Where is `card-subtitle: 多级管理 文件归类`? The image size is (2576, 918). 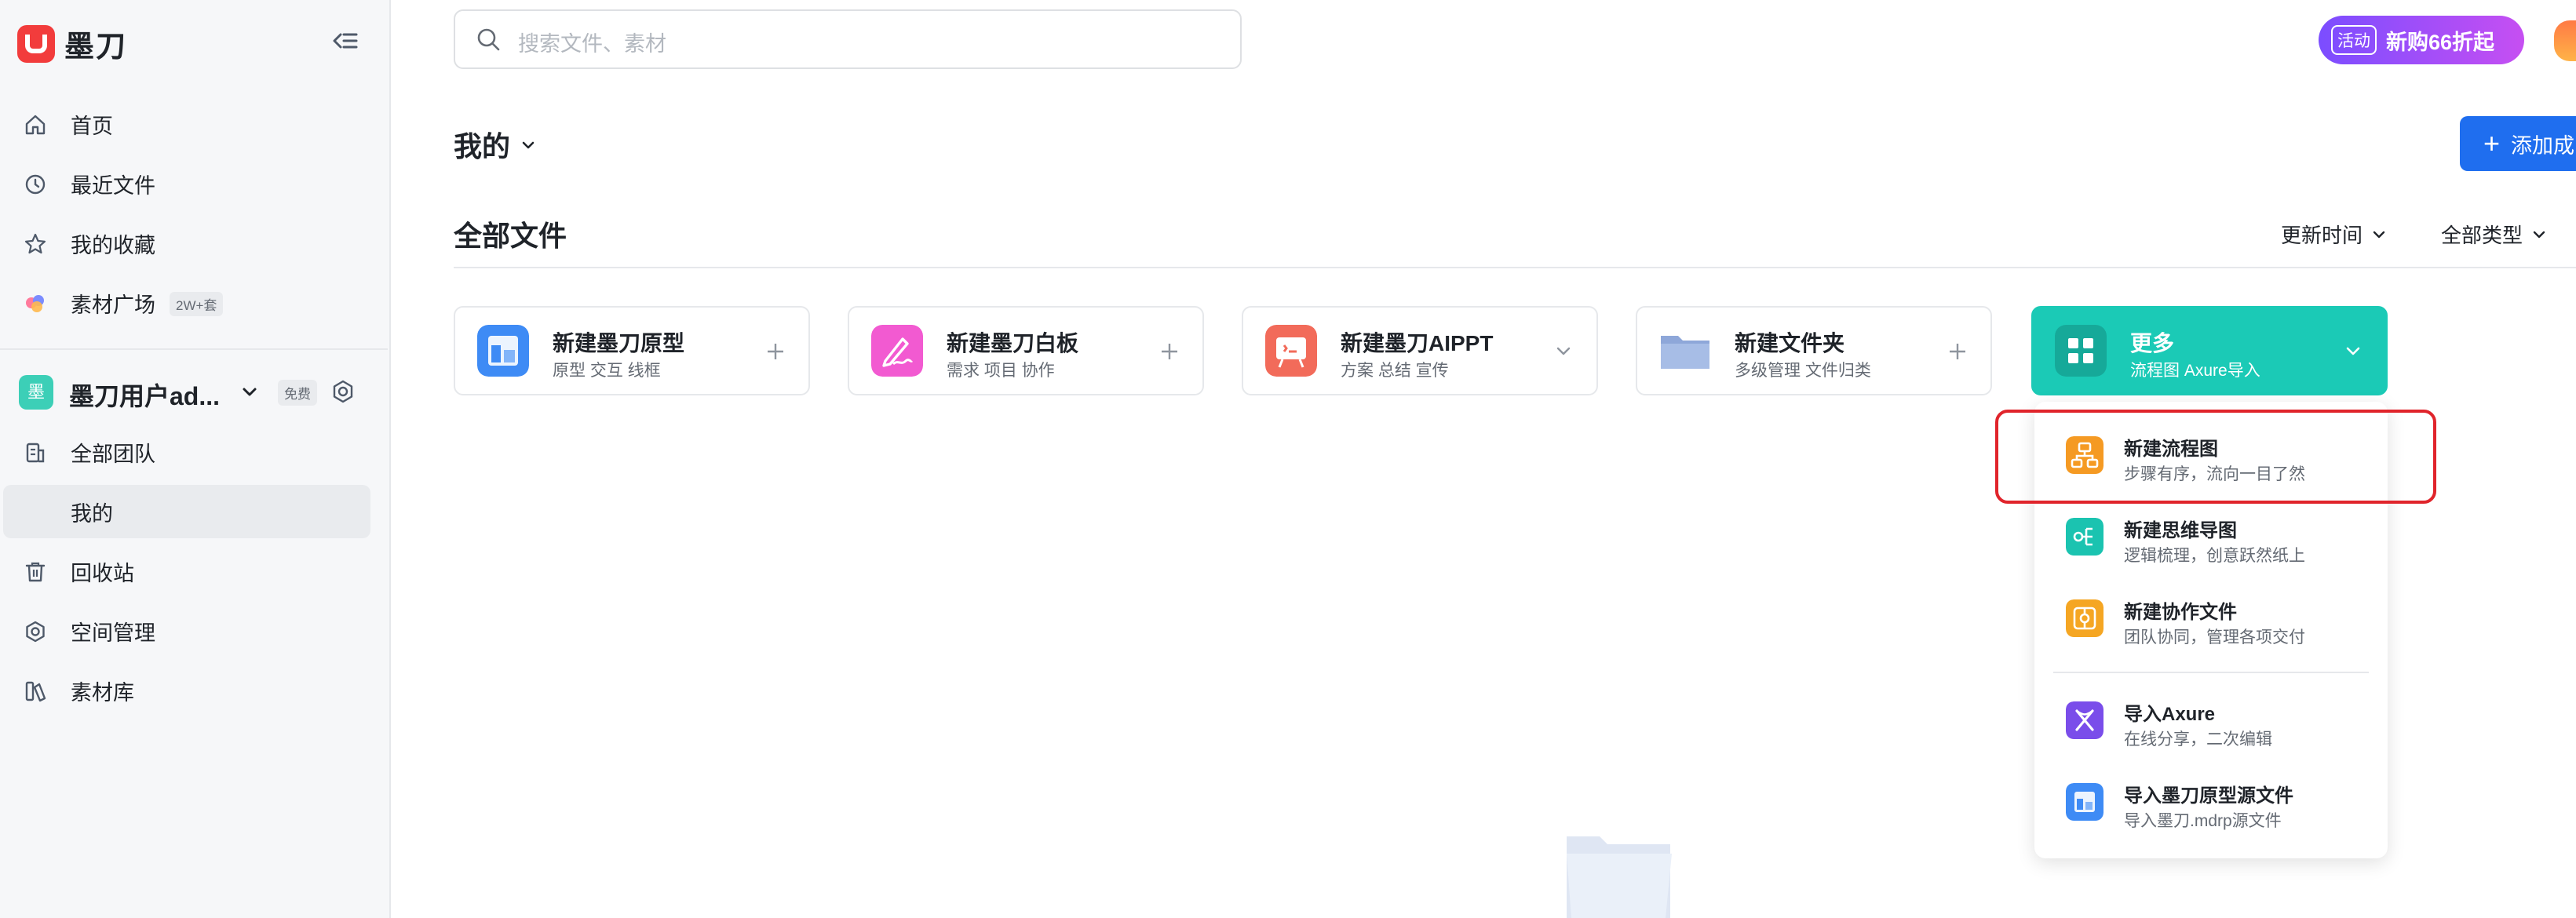
card-subtitle: 多级管理 文件归类 is located at coordinates (1803, 371).